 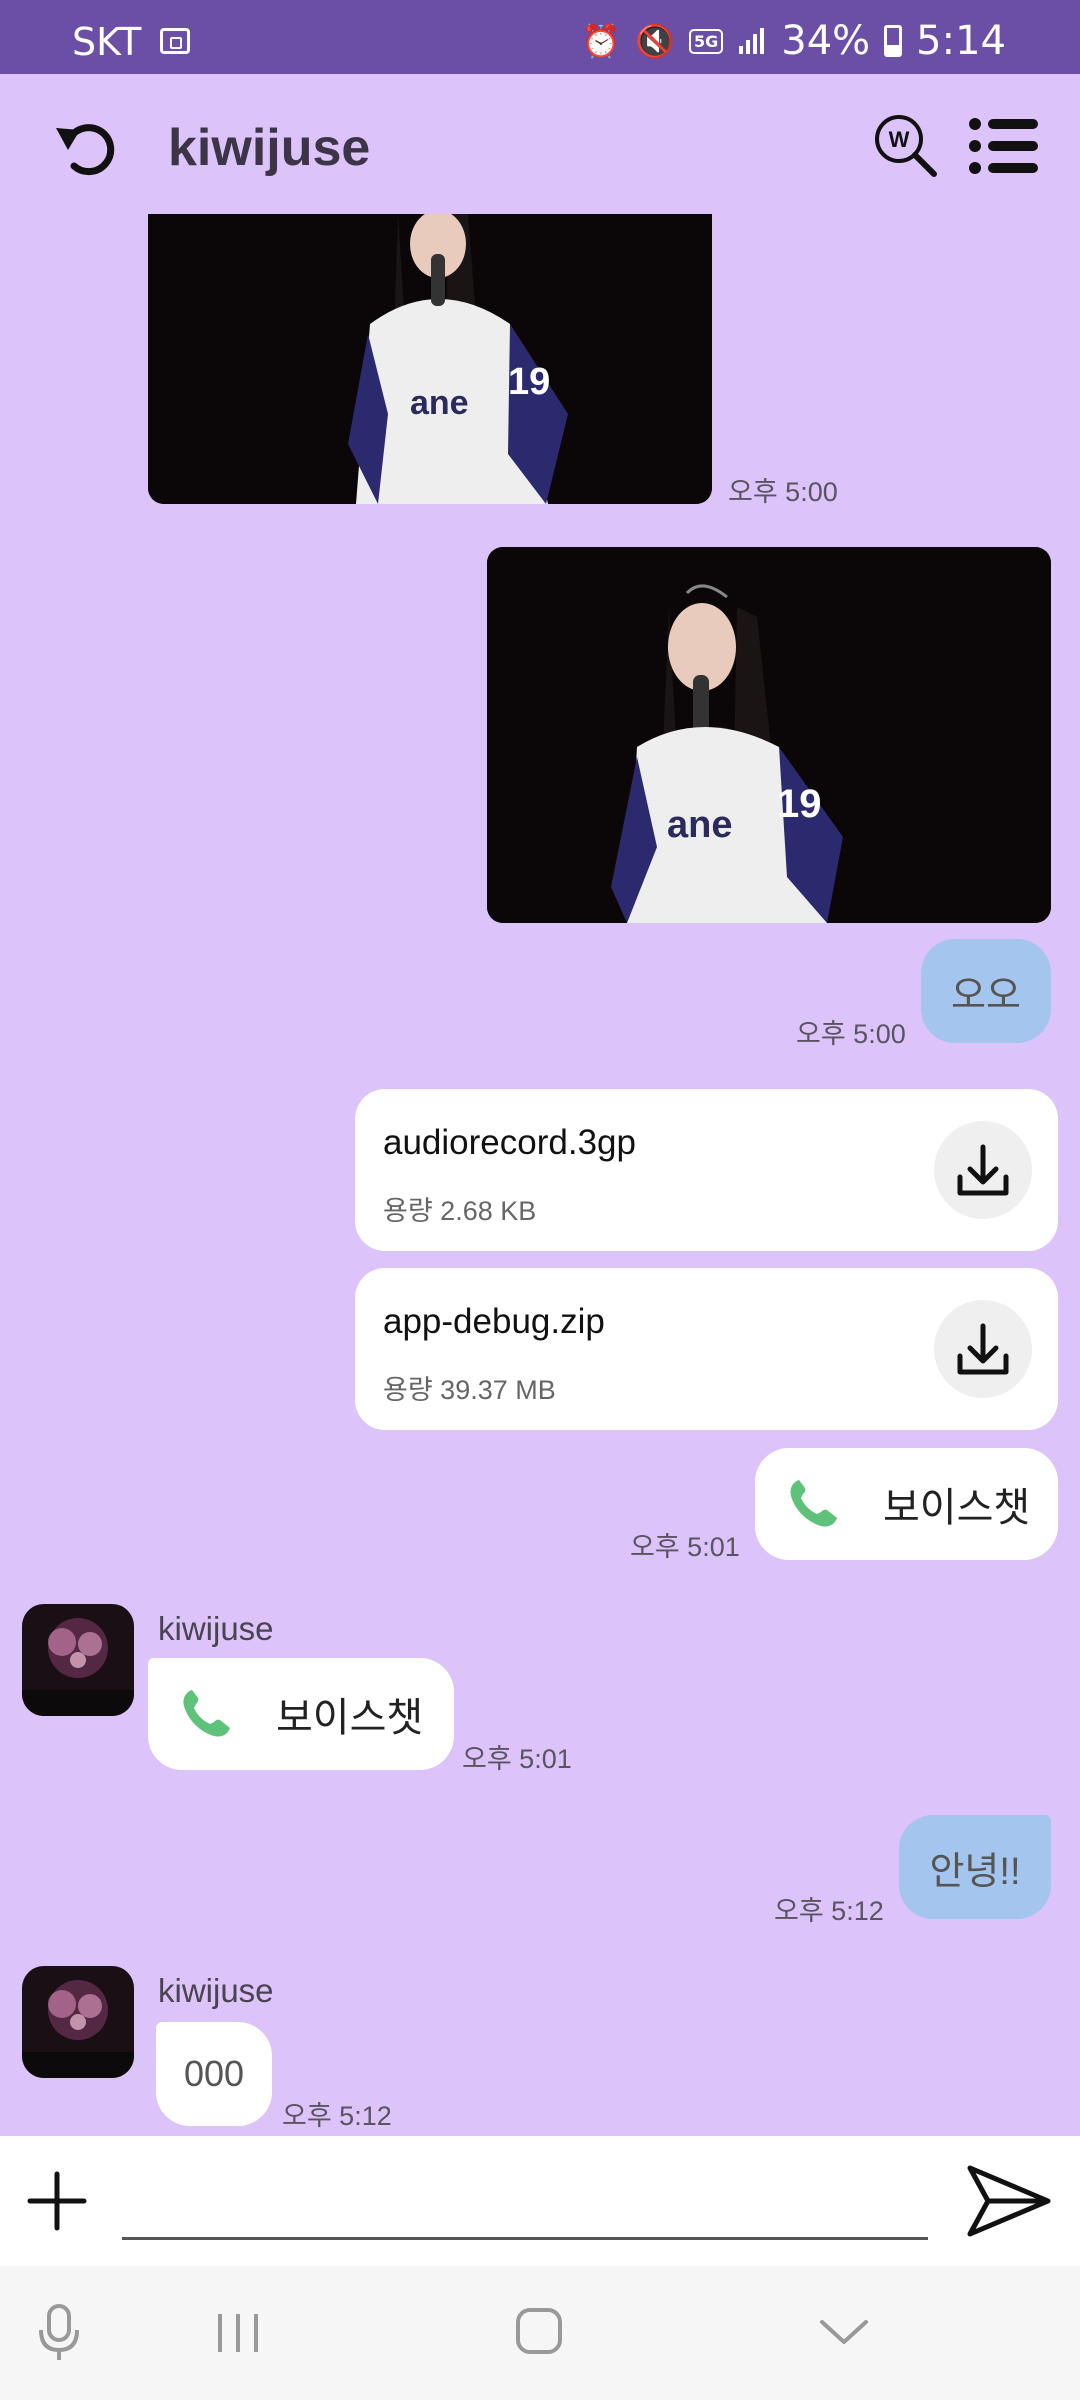 What do you see at coordinates (494, 1321) in the screenshot?
I see `file-name: app-debug.zip` at bounding box center [494, 1321].